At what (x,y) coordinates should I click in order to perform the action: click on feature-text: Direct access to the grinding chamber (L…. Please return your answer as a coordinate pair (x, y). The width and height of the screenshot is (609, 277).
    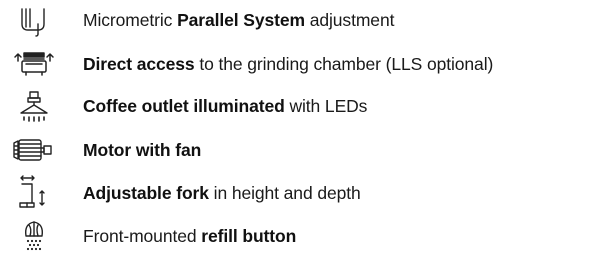
    Looking at the image, I should click on (288, 64).